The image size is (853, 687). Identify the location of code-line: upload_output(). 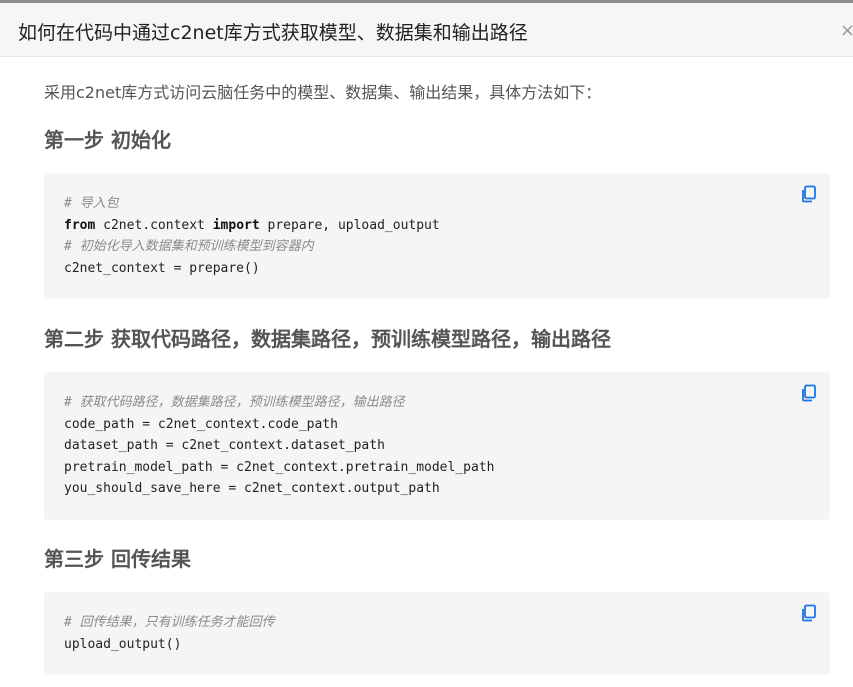
(123, 644).